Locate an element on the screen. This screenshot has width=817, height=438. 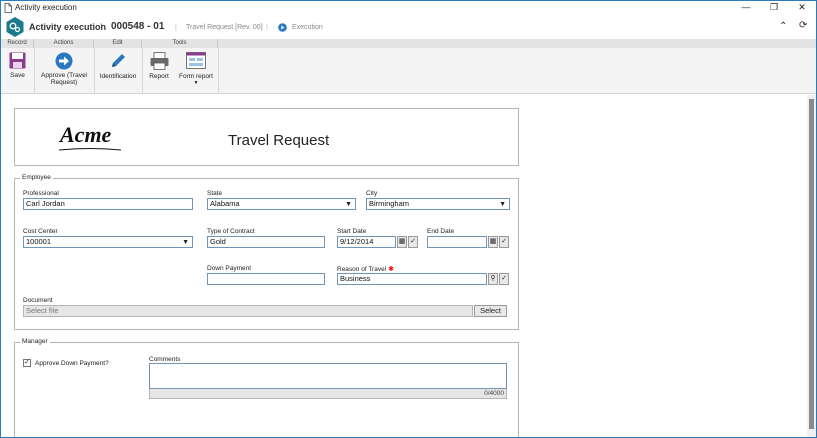
contract-label: Type of Contract is located at coordinates (231, 231).